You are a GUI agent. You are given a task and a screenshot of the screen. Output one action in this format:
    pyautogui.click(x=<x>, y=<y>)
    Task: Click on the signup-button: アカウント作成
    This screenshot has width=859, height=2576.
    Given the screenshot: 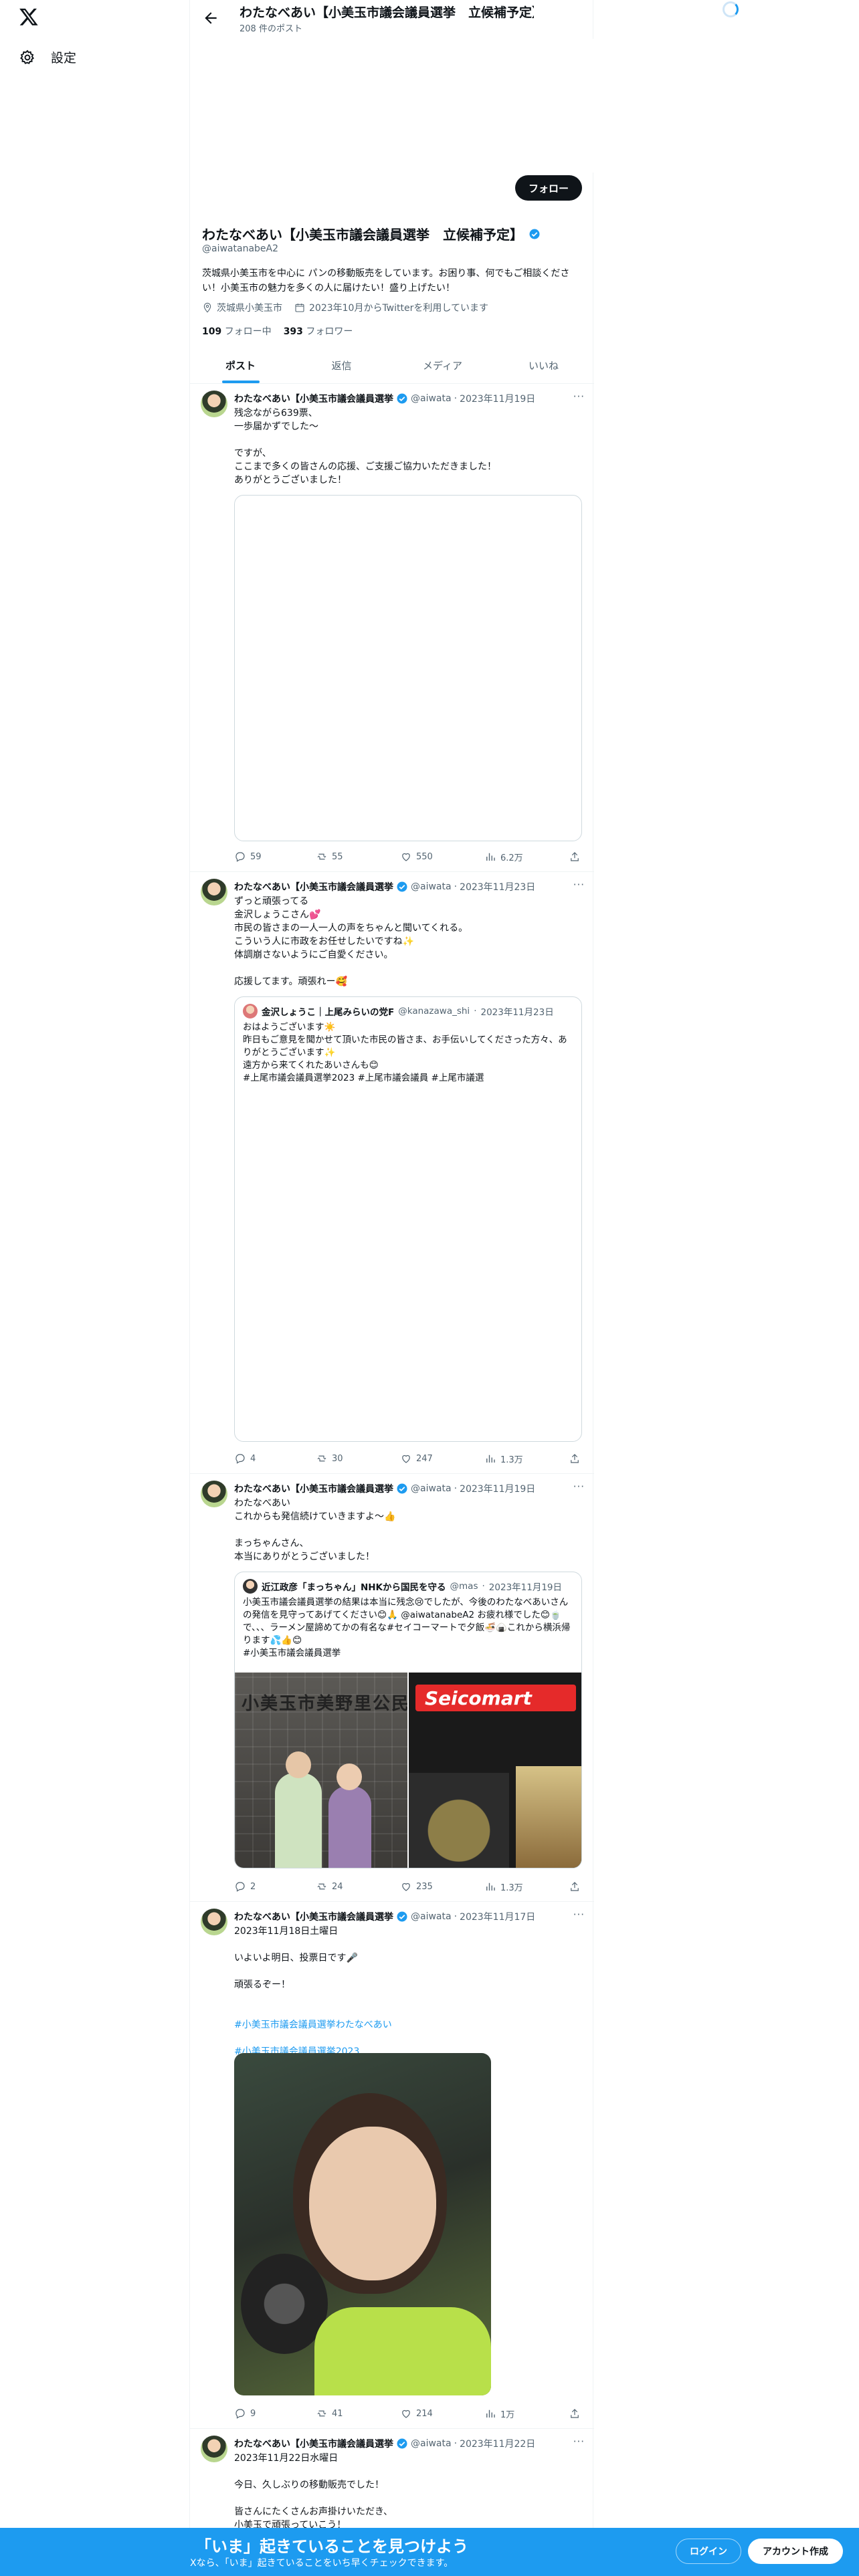 What is the action you would take?
    pyautogui.click(x=796, y=2552)
    